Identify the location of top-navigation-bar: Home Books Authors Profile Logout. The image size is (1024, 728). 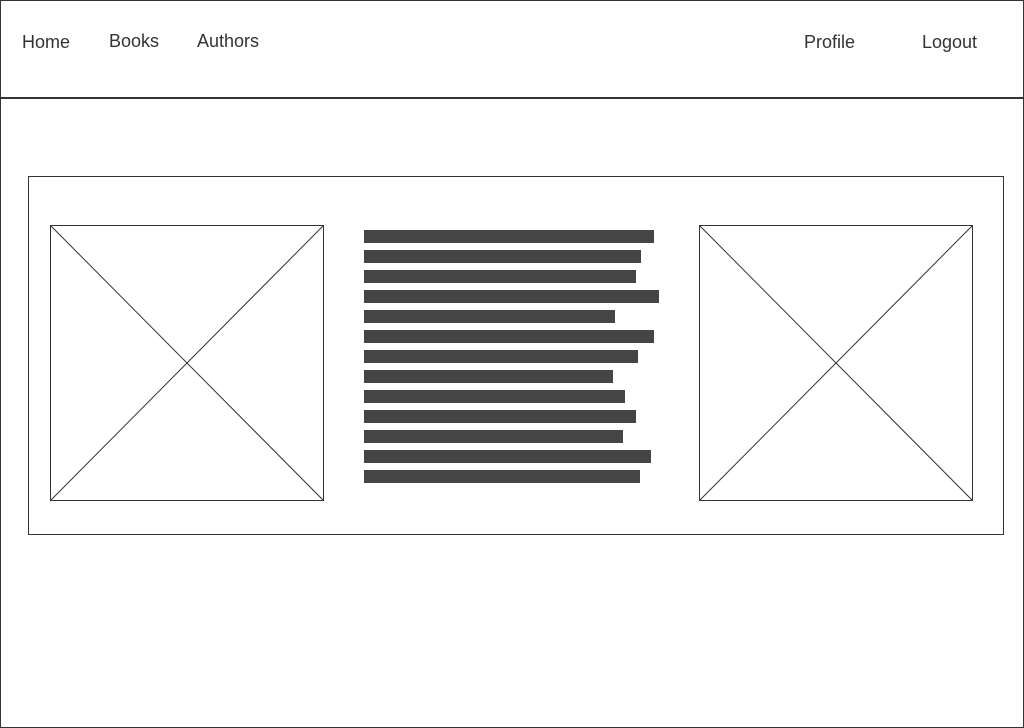
(512, 50).